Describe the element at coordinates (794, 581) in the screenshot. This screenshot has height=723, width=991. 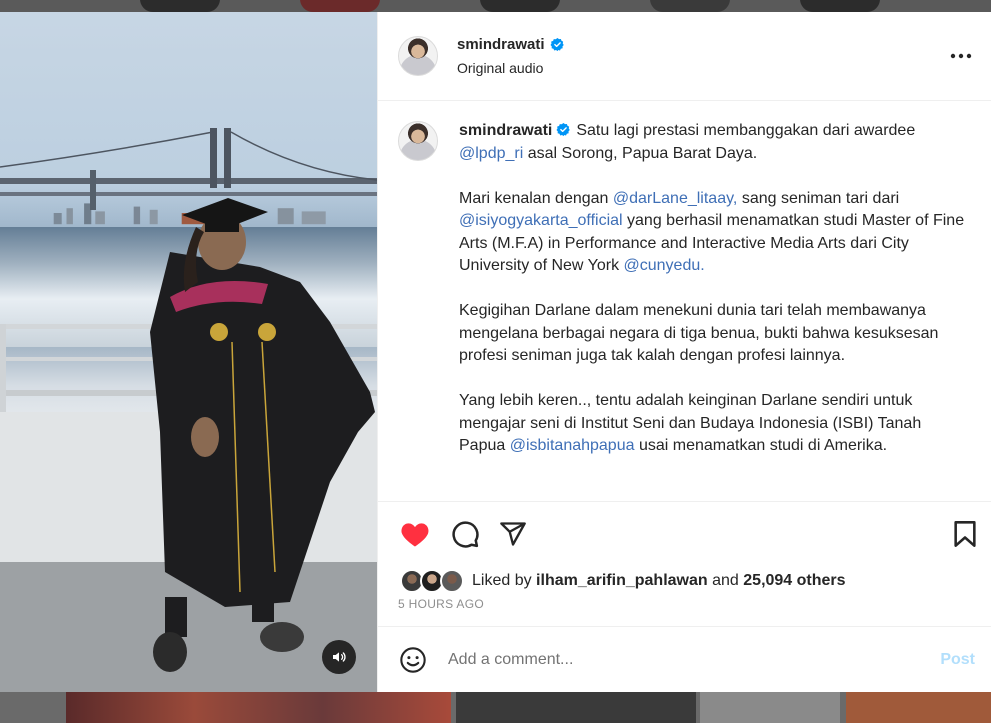
I see `likes-count: 25,094 others` at that location.